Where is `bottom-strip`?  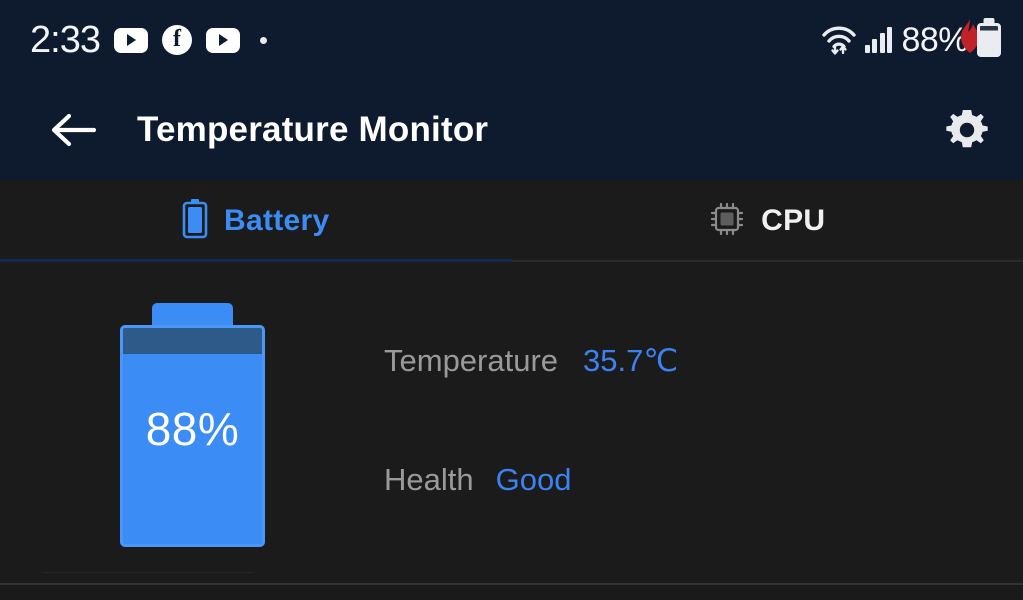
bottom-strip is located at coordinates (511, 592).